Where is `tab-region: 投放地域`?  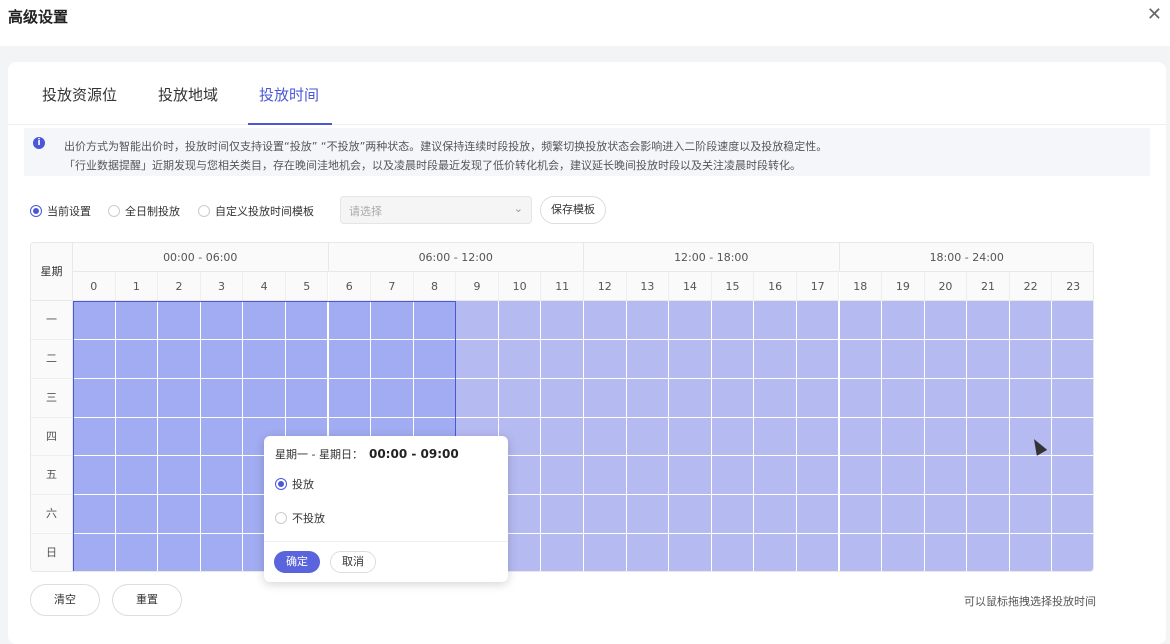
tab-region: 投放地域 is located at coordinates (188, 94).